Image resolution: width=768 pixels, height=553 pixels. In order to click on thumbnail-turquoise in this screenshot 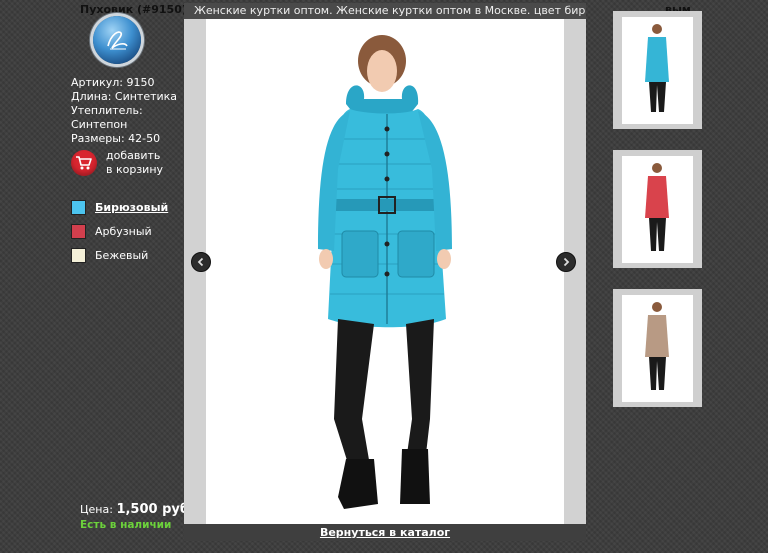, I will do `click(657, 70)`.